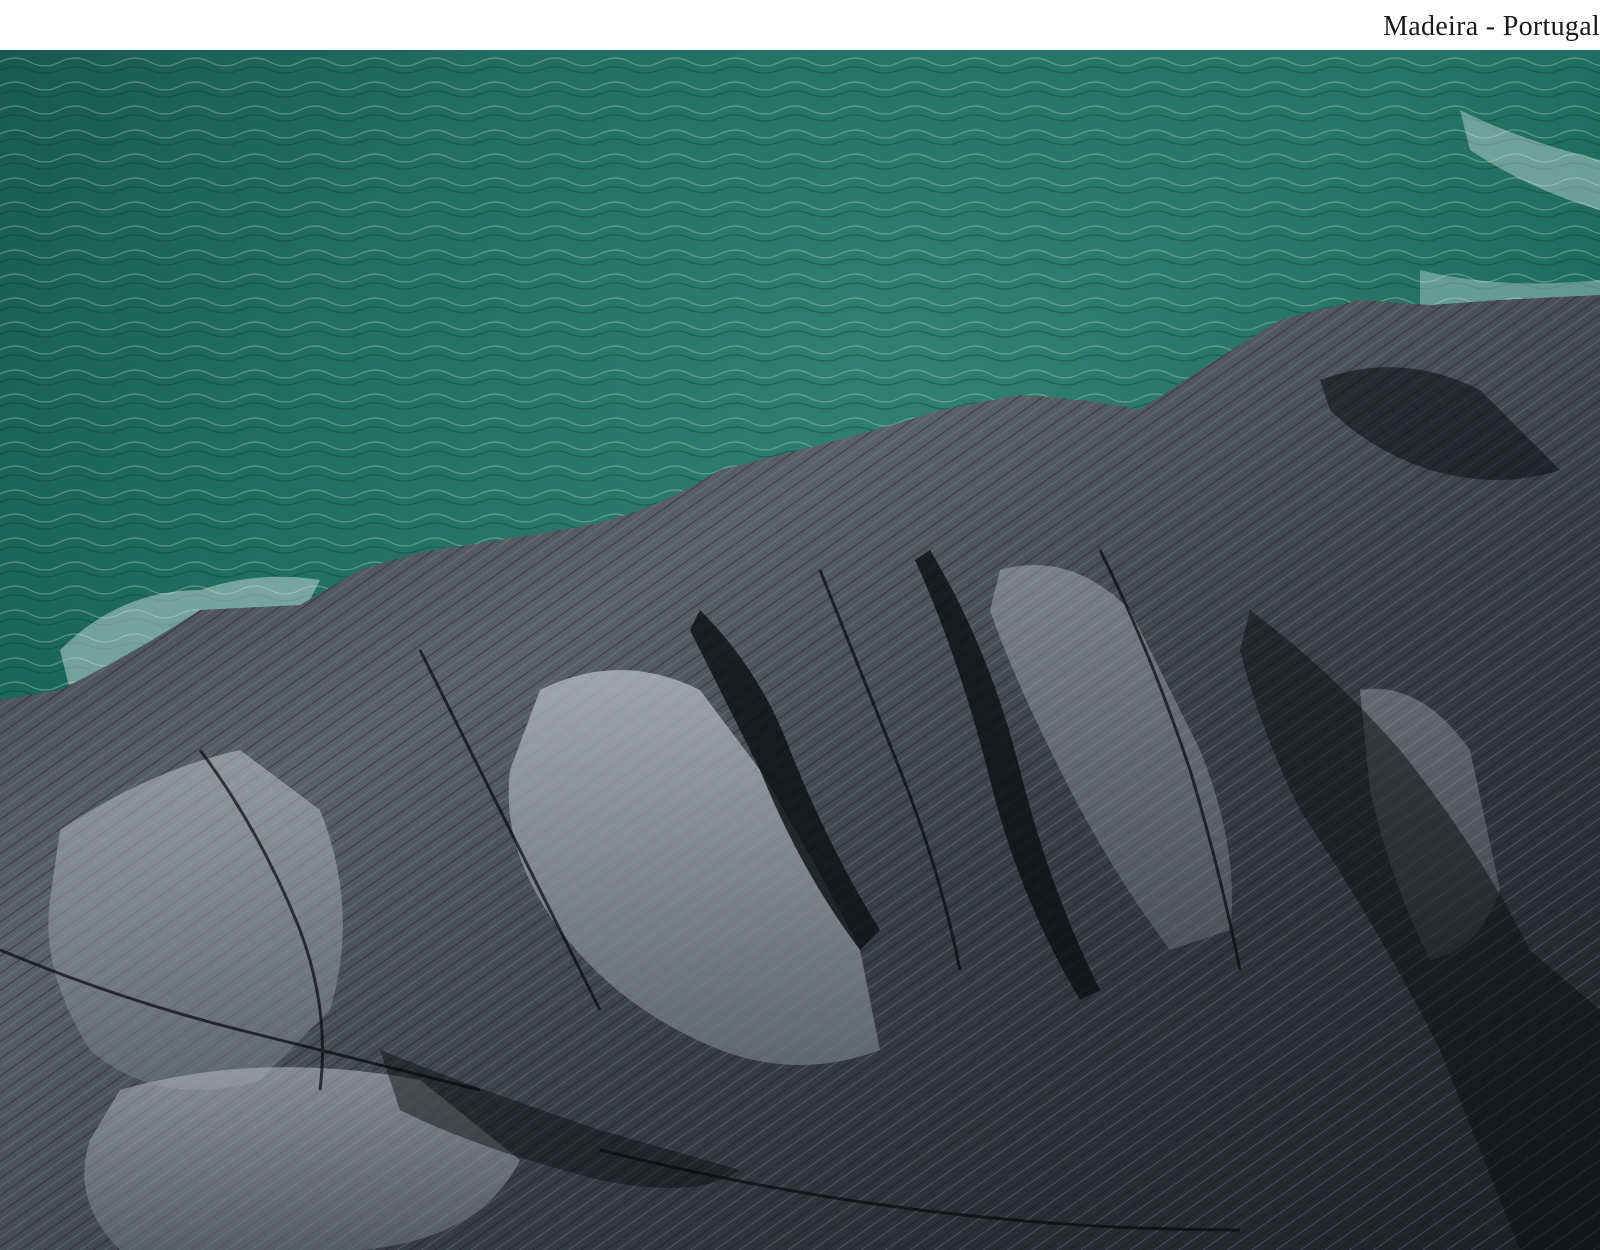  What do you see at coordinates (800, 25) in the screenshot?
I see `caption-bar: Madeira - Portugal` at bounding box center [800, 25].